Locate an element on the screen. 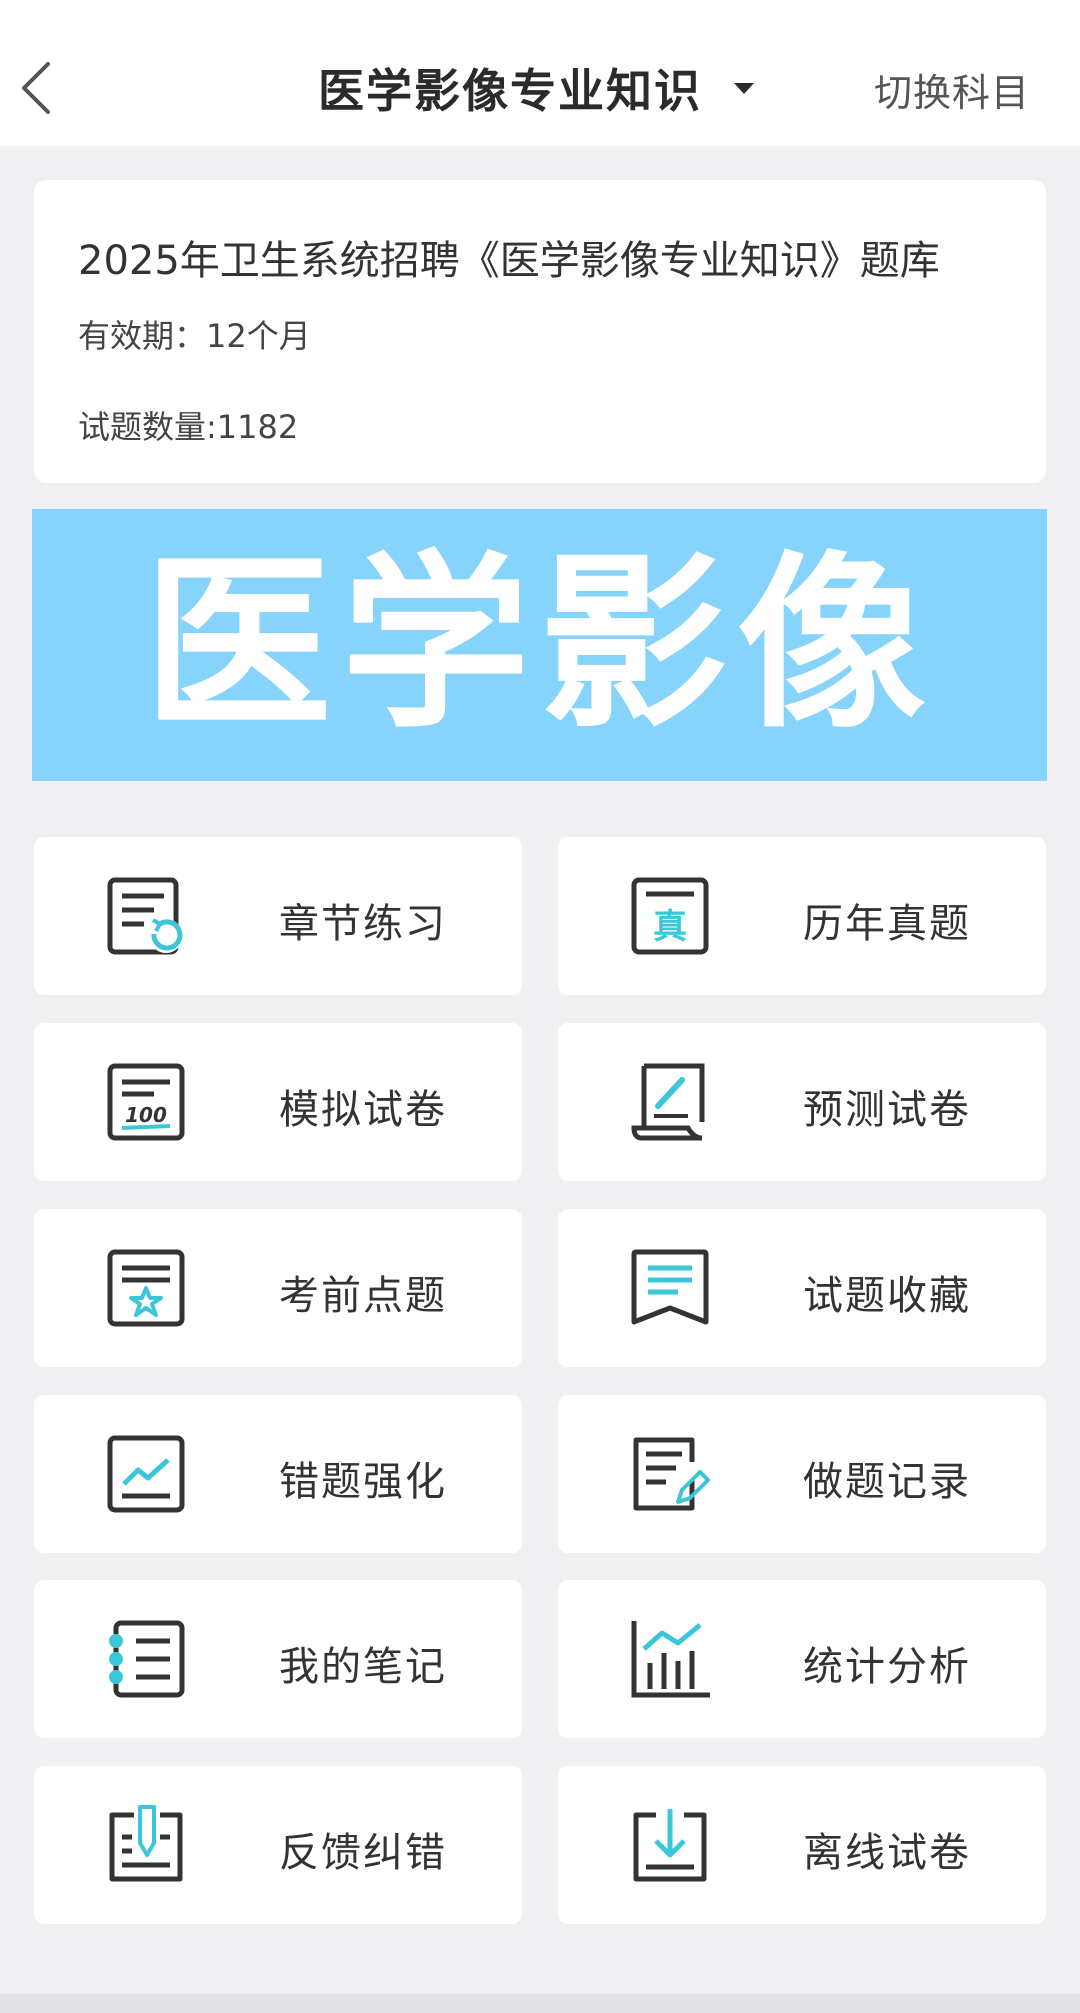  caret-down-icon is located at coordinates (744, 88).